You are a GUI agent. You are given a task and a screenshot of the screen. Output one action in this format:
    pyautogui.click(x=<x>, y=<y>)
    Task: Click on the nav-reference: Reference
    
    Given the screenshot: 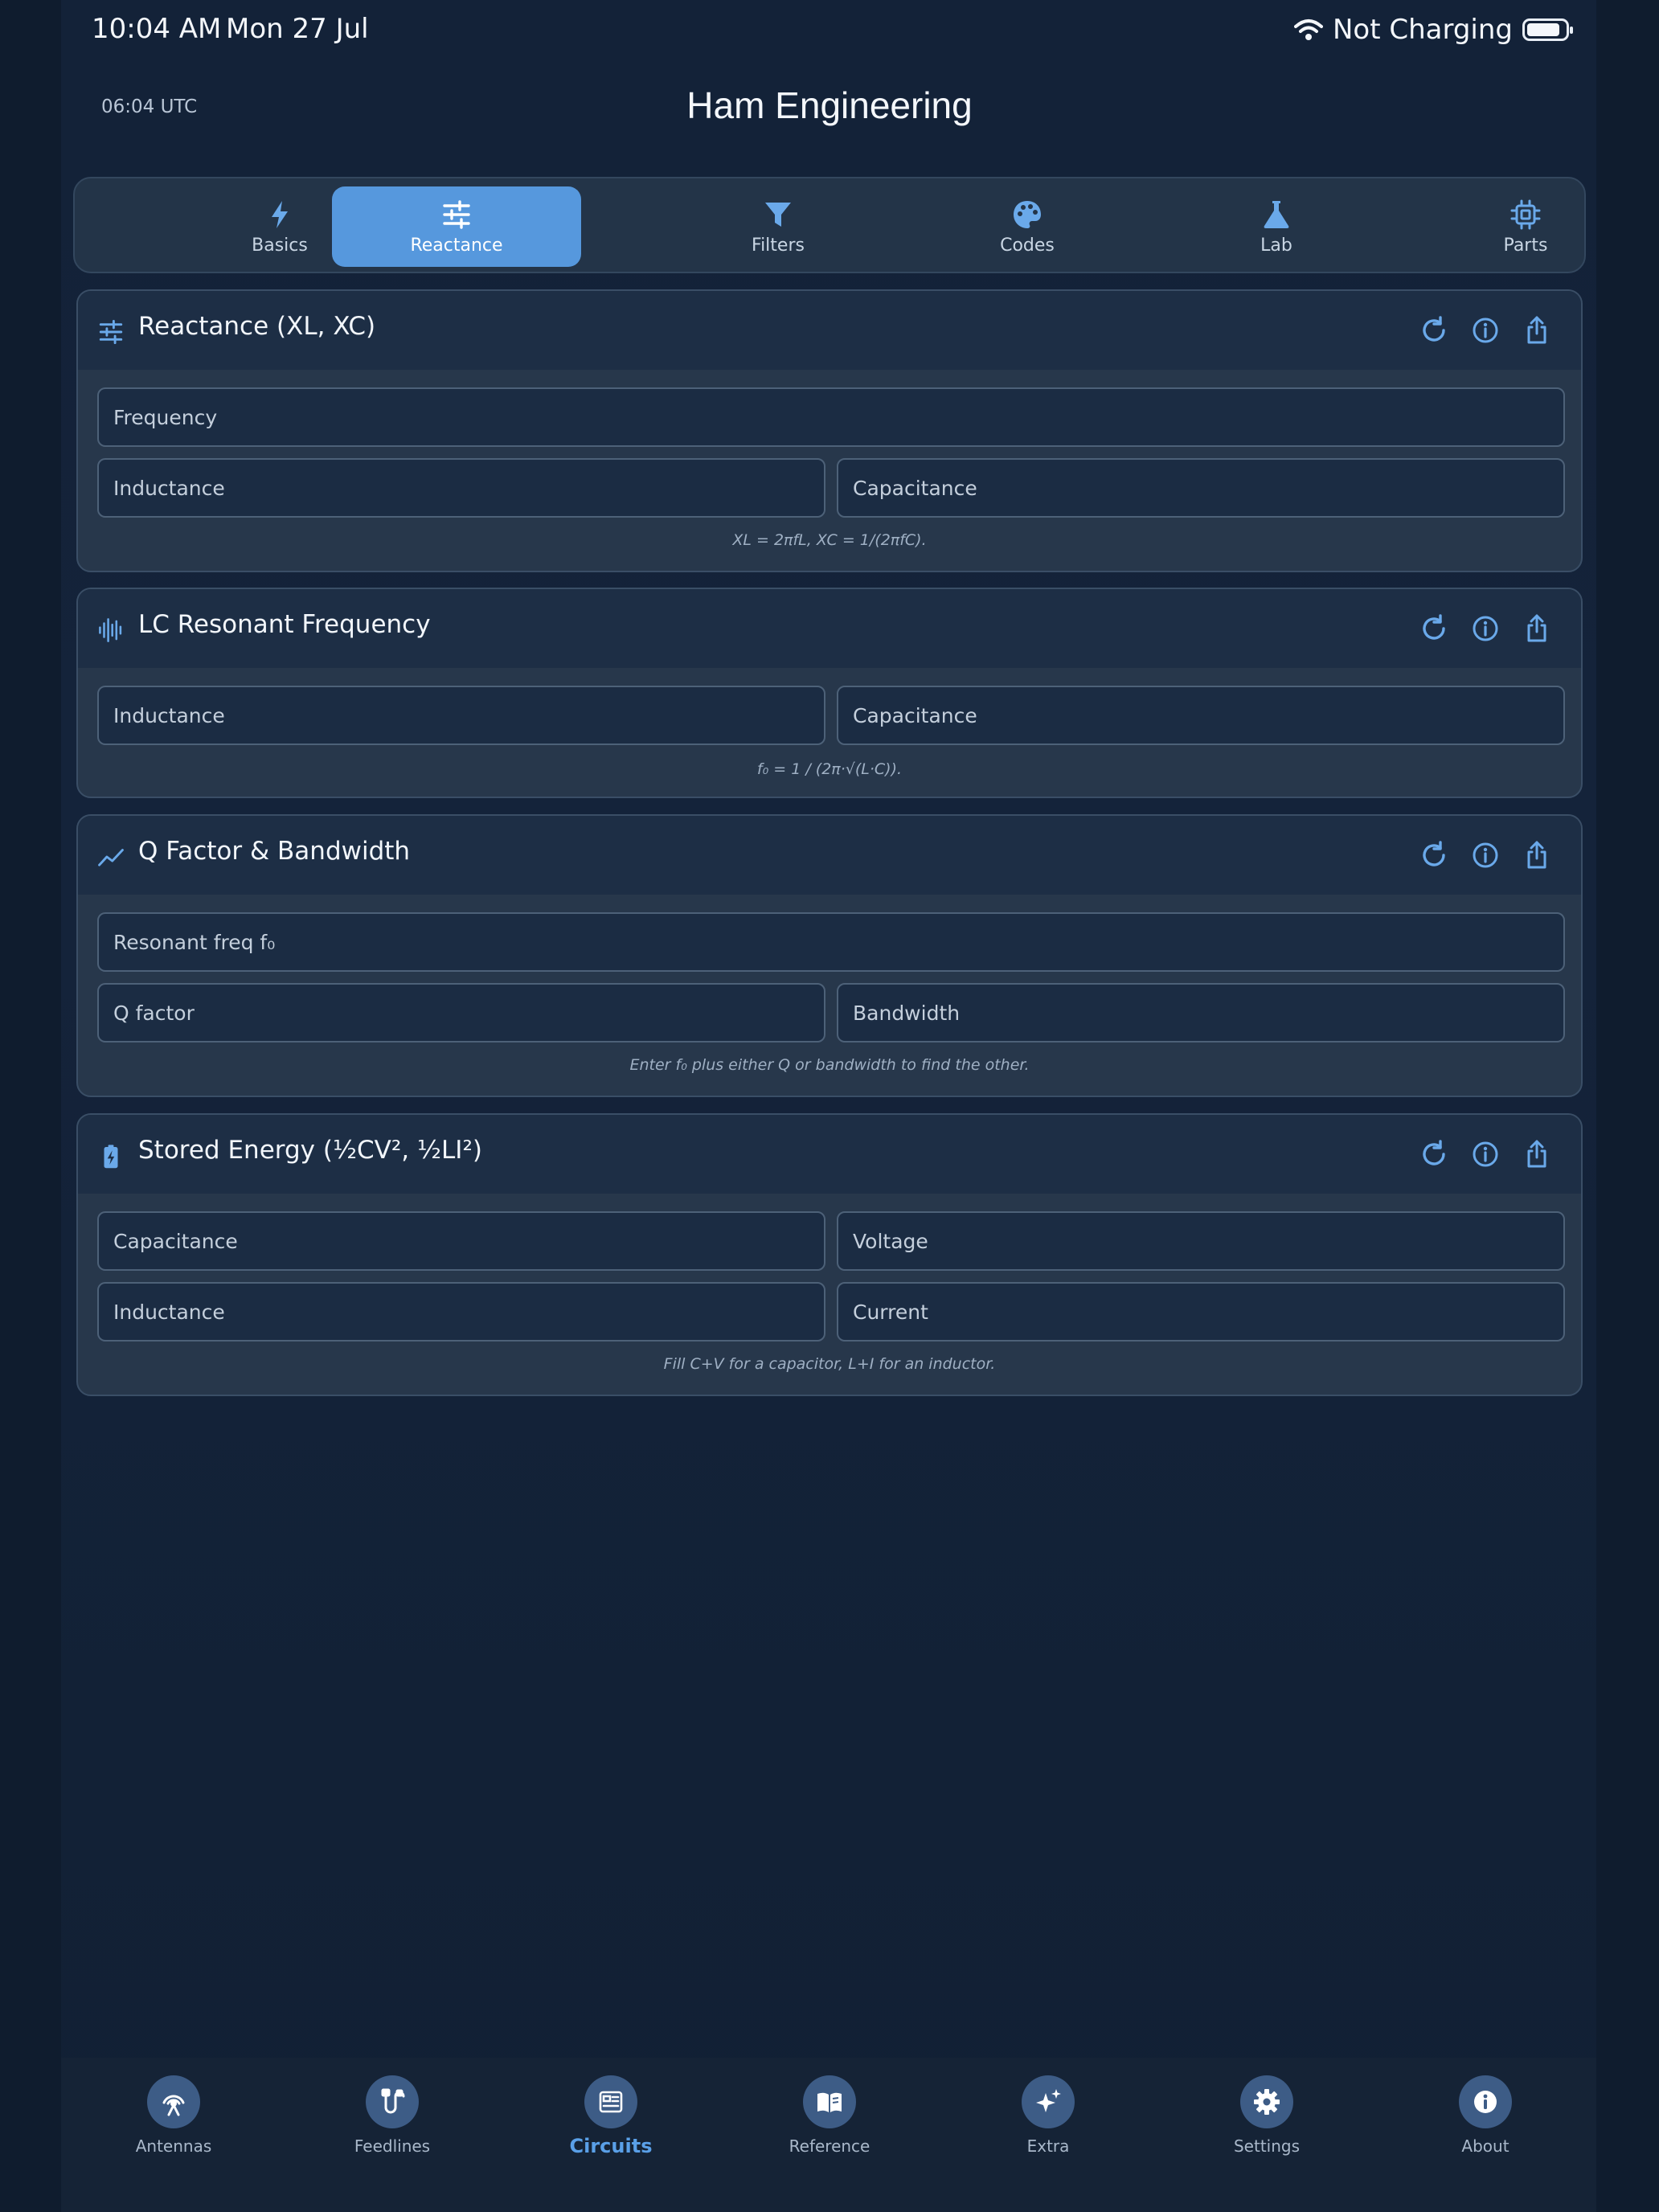 What is the action you would take?
    pyautogui.click(x=829, y=2115)
    